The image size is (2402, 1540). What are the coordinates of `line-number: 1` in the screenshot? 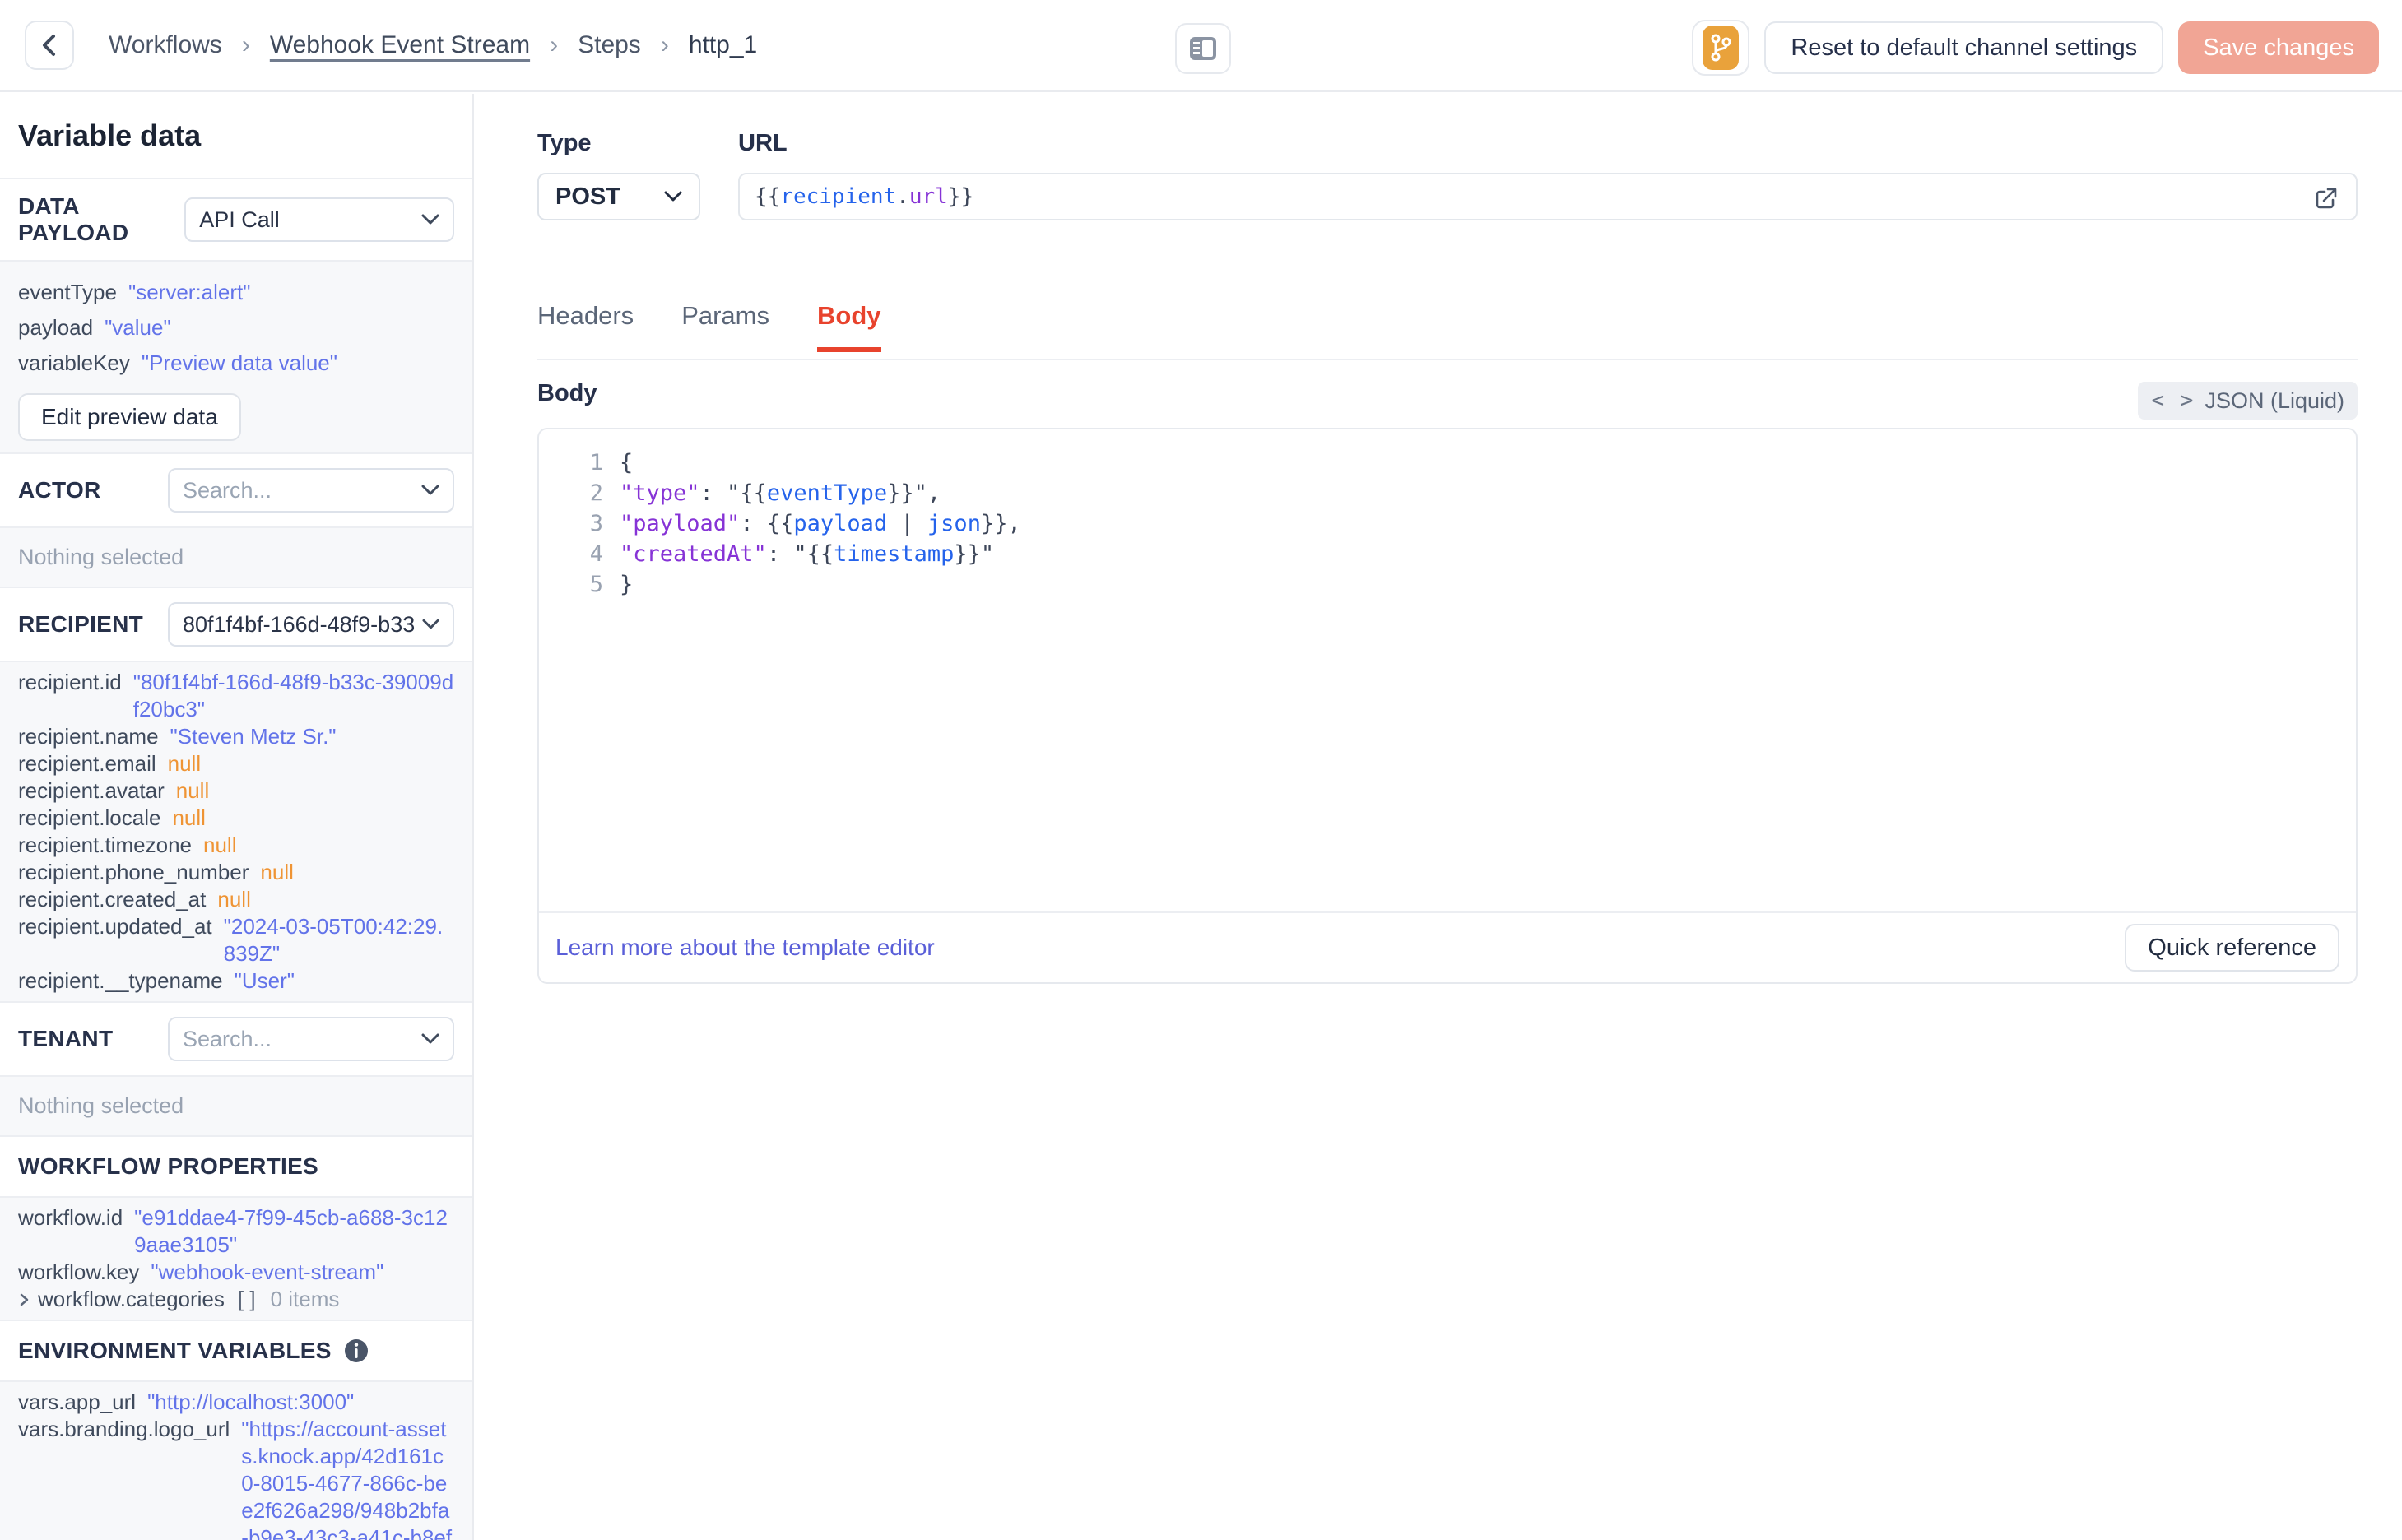 It's located at (596, 462).